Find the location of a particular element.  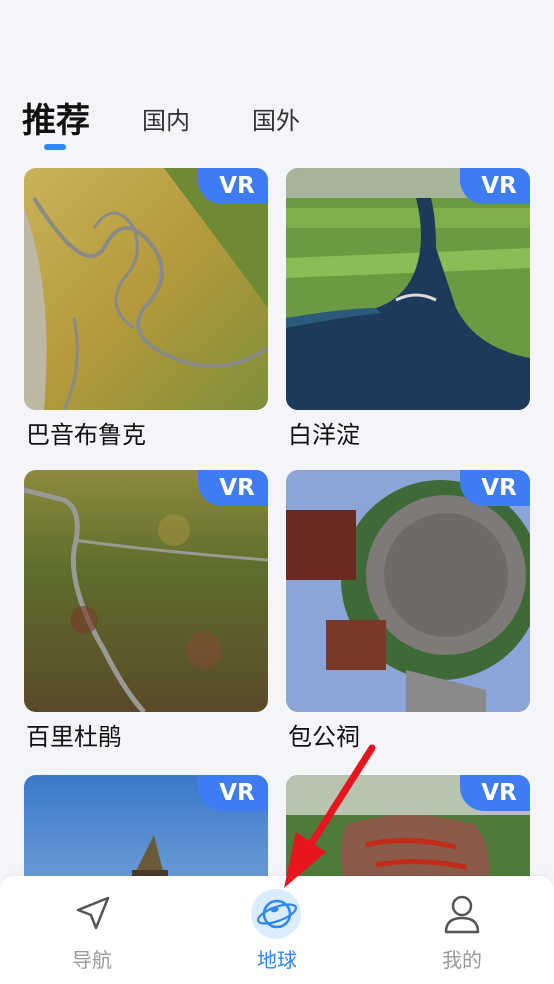

nav-item-navigation: 导航 is located at coordinates (92, 930).